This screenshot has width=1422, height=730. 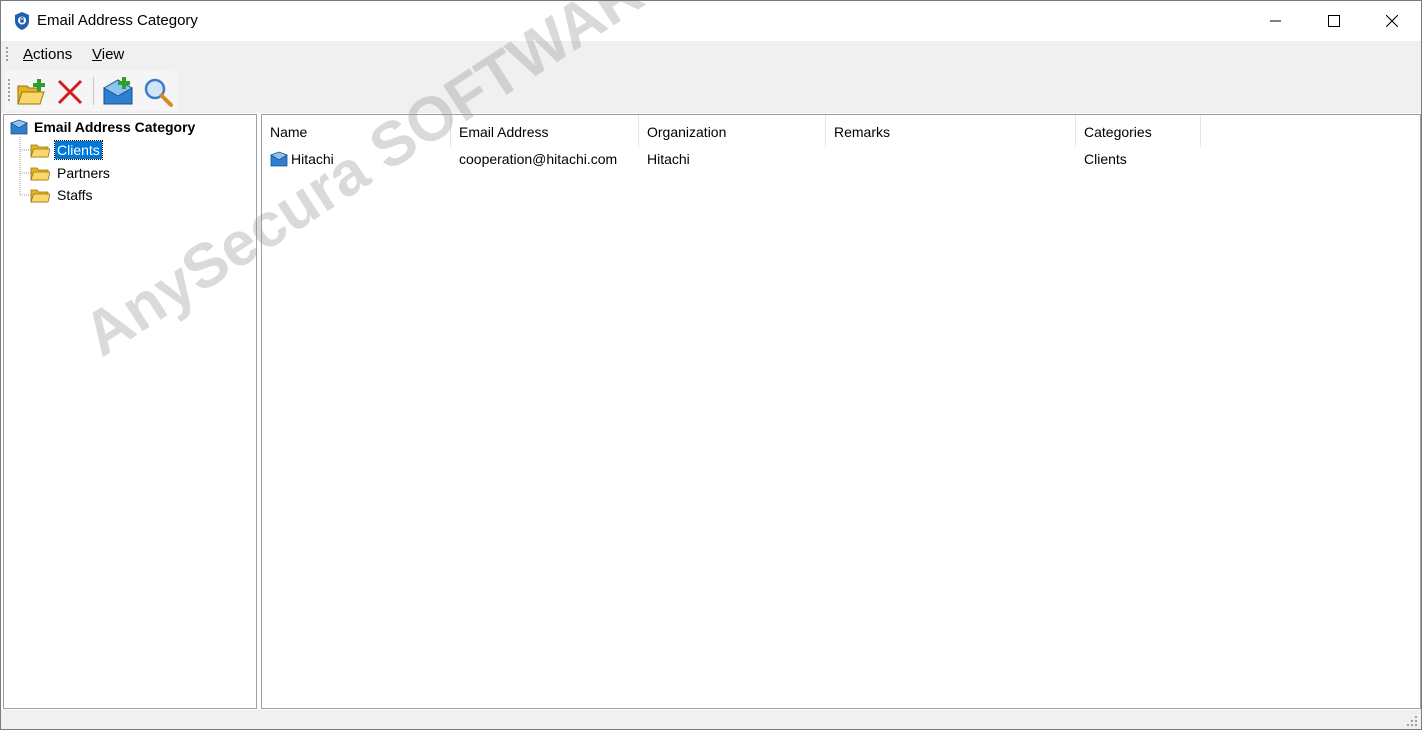 I want to click on menu-bar: Actions View, so click(x=711, y=55).